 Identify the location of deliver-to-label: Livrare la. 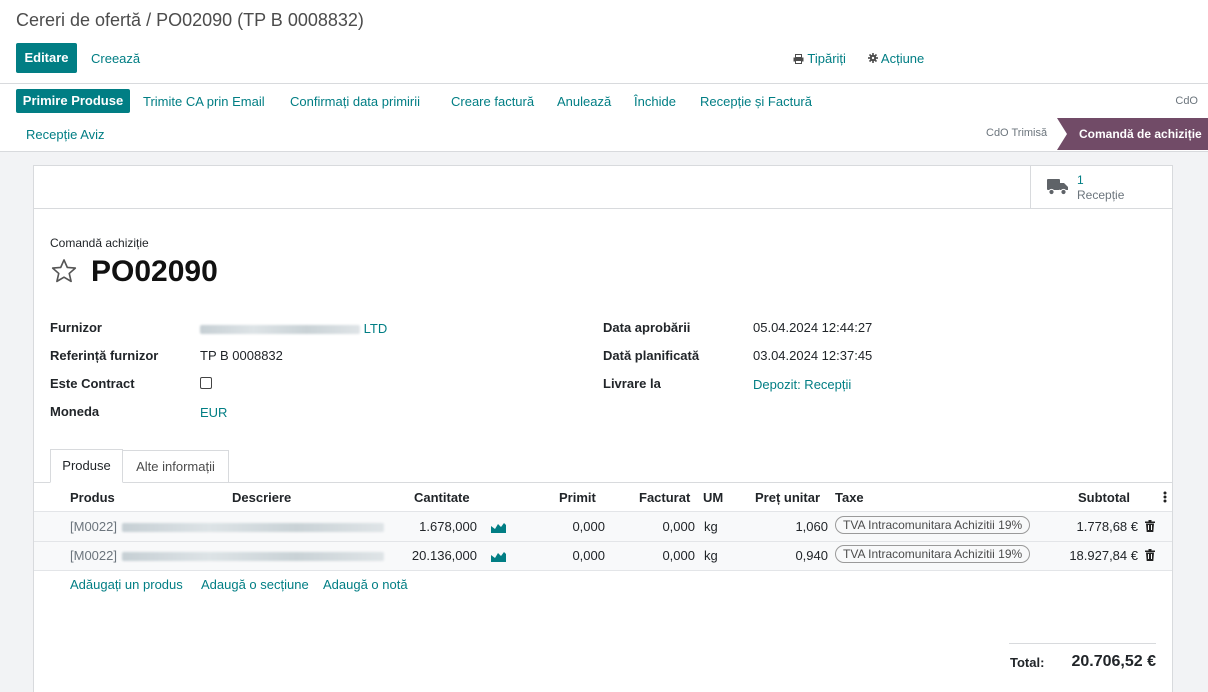
(632, 383).